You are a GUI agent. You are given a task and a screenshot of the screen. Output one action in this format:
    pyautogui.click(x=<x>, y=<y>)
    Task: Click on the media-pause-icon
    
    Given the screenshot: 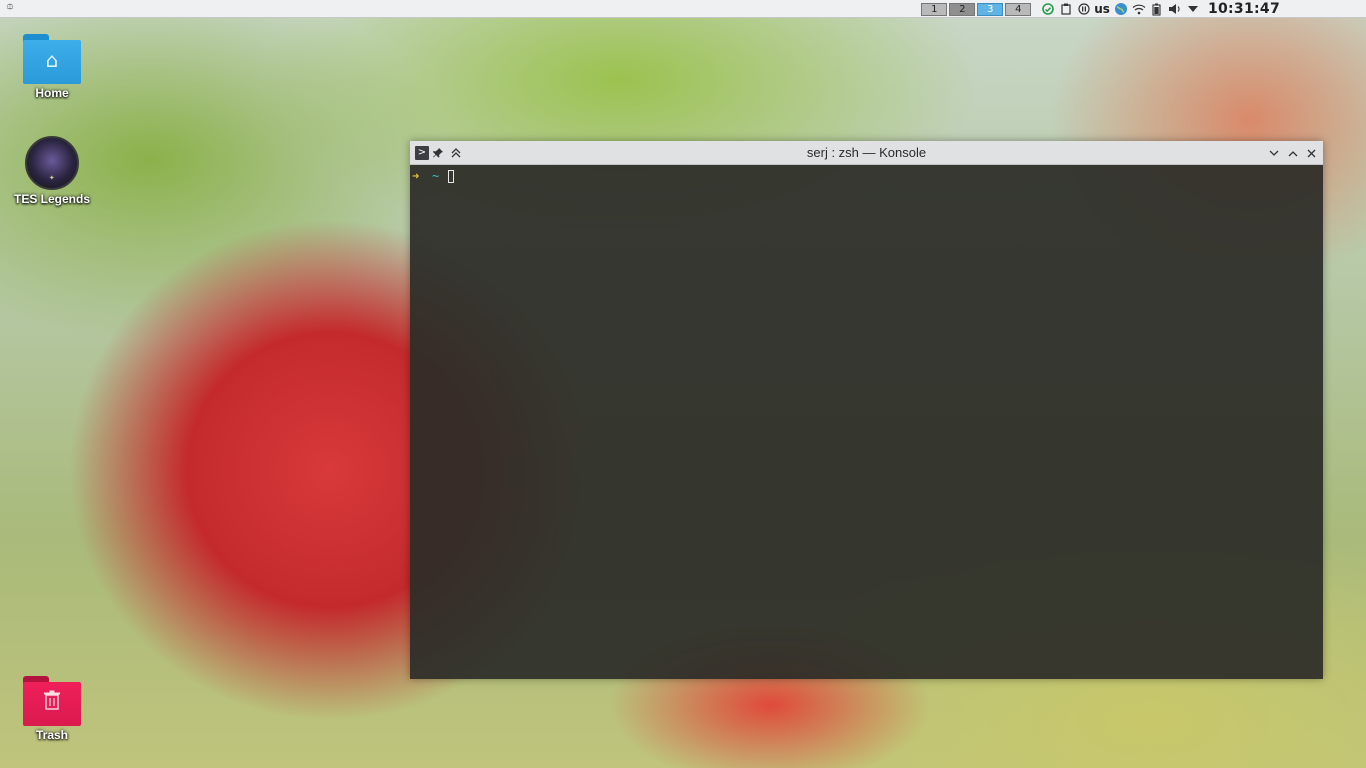 What is the action you would take?
    pyautogui.click(x=1084, y=9)
    